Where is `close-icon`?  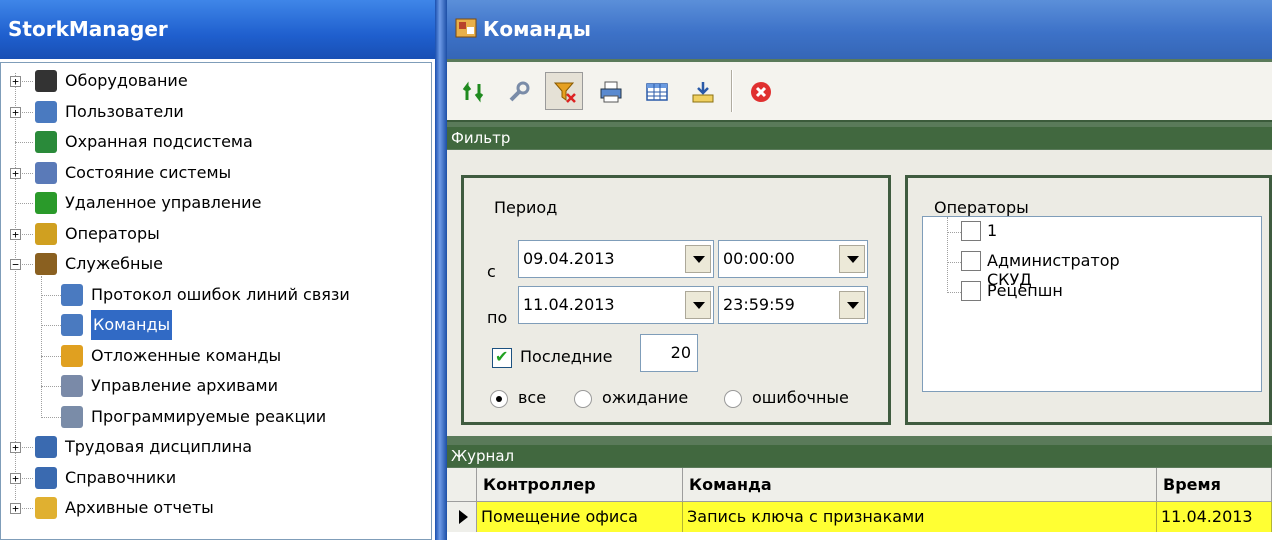 close-icon is located at coordinates (761, 92).